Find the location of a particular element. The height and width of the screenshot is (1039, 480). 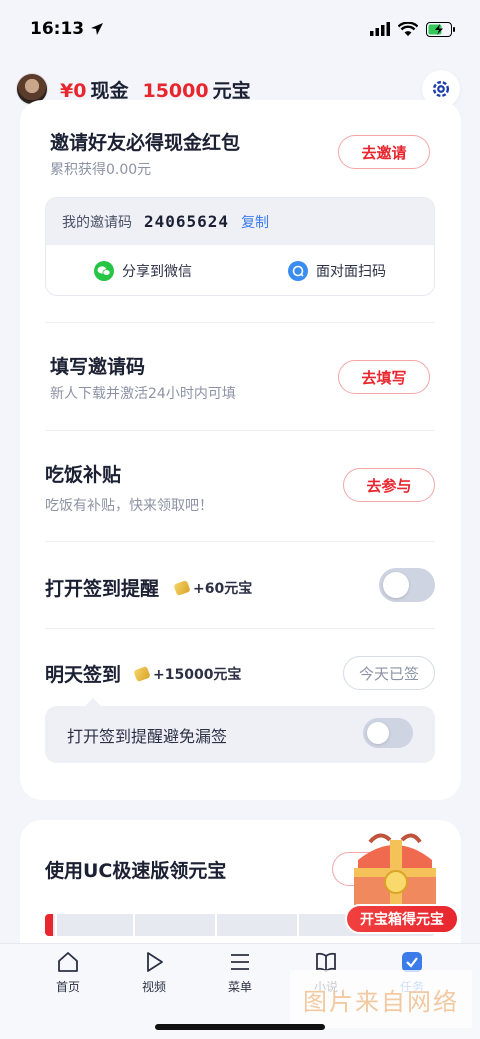

meal-button: 去参与 is located at coordinates (389, 485).